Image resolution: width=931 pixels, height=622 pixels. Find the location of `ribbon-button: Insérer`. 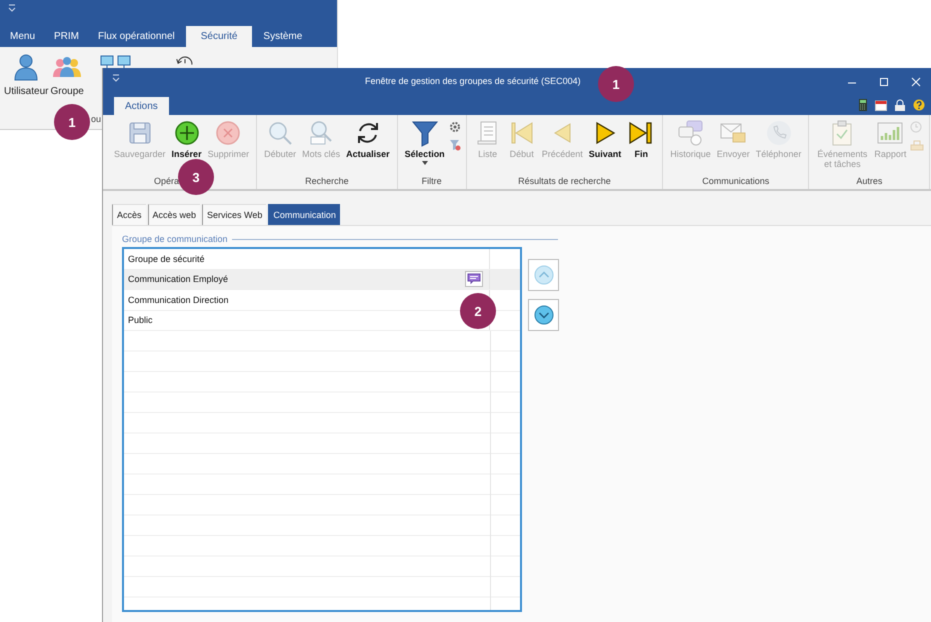

ribbon-button: Insérer is located at coordinates (187, 139).